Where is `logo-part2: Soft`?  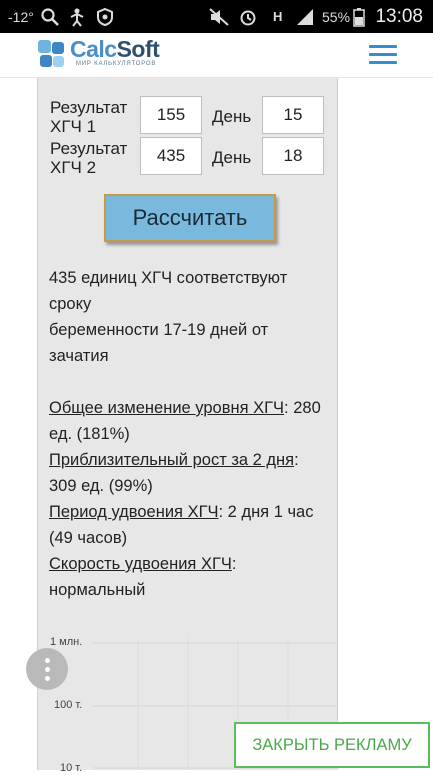 logo-part2: Soft is located at coordinates (138, 49).